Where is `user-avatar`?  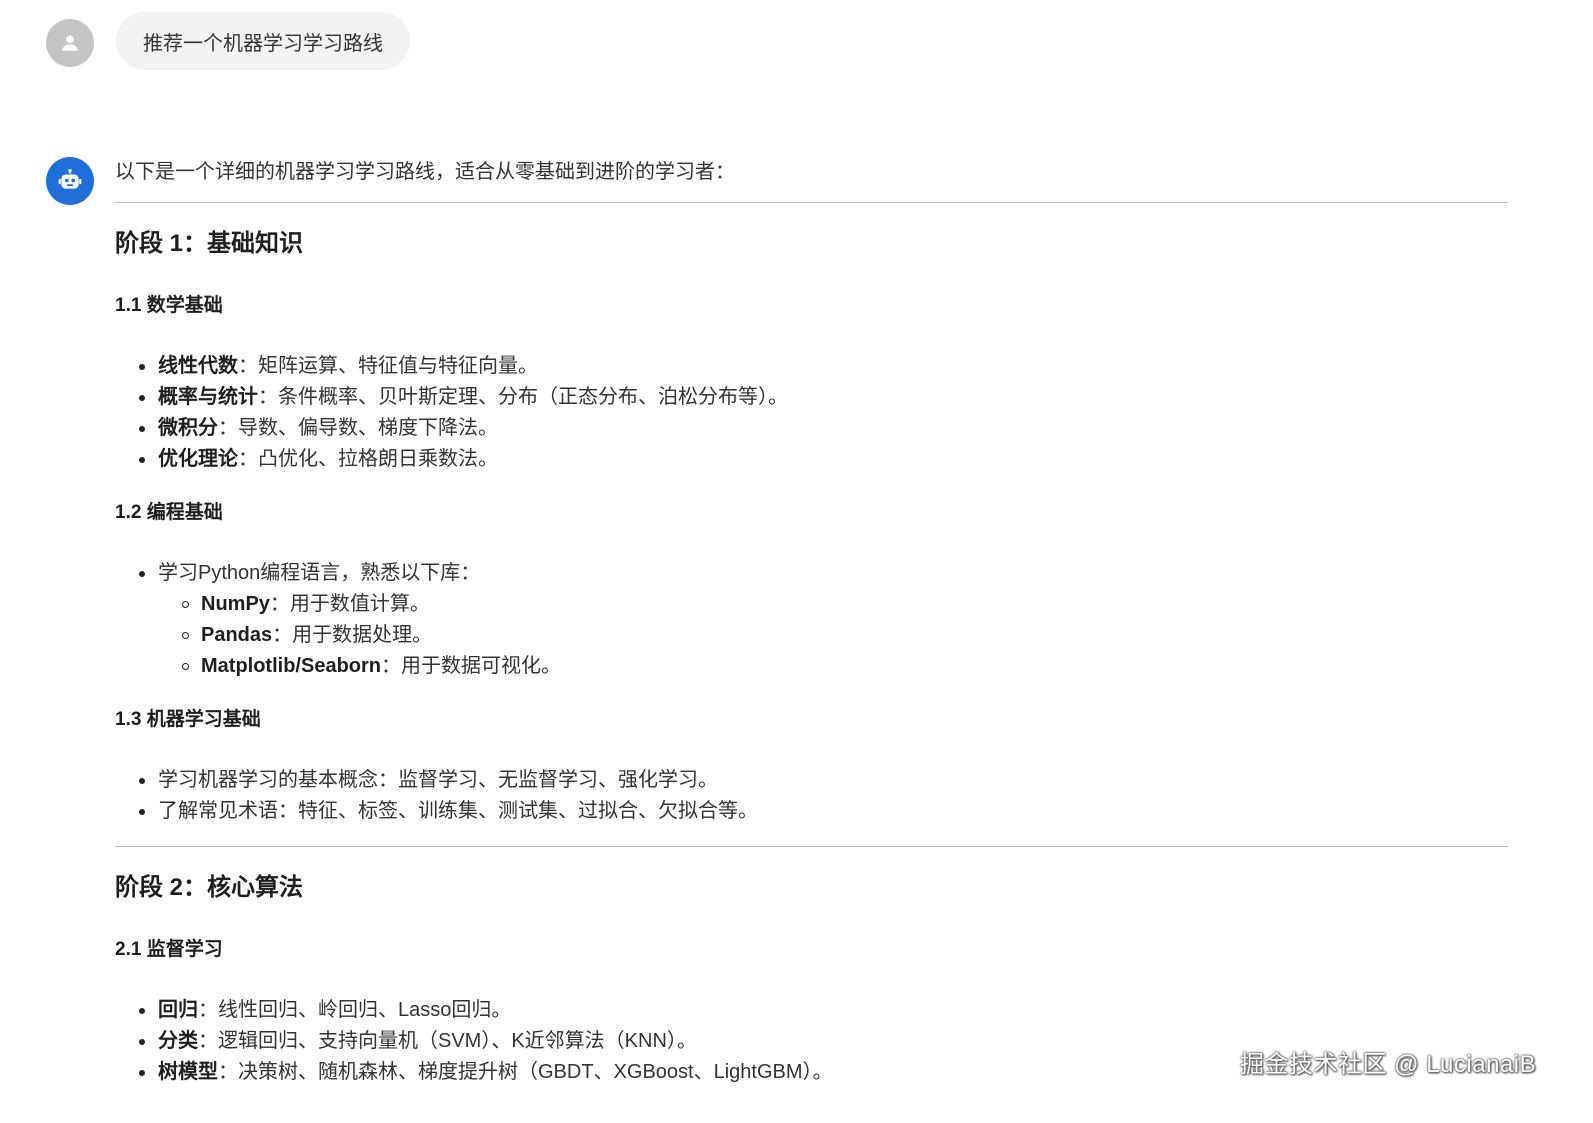
user-avatar is located at coordinates (70, 43).